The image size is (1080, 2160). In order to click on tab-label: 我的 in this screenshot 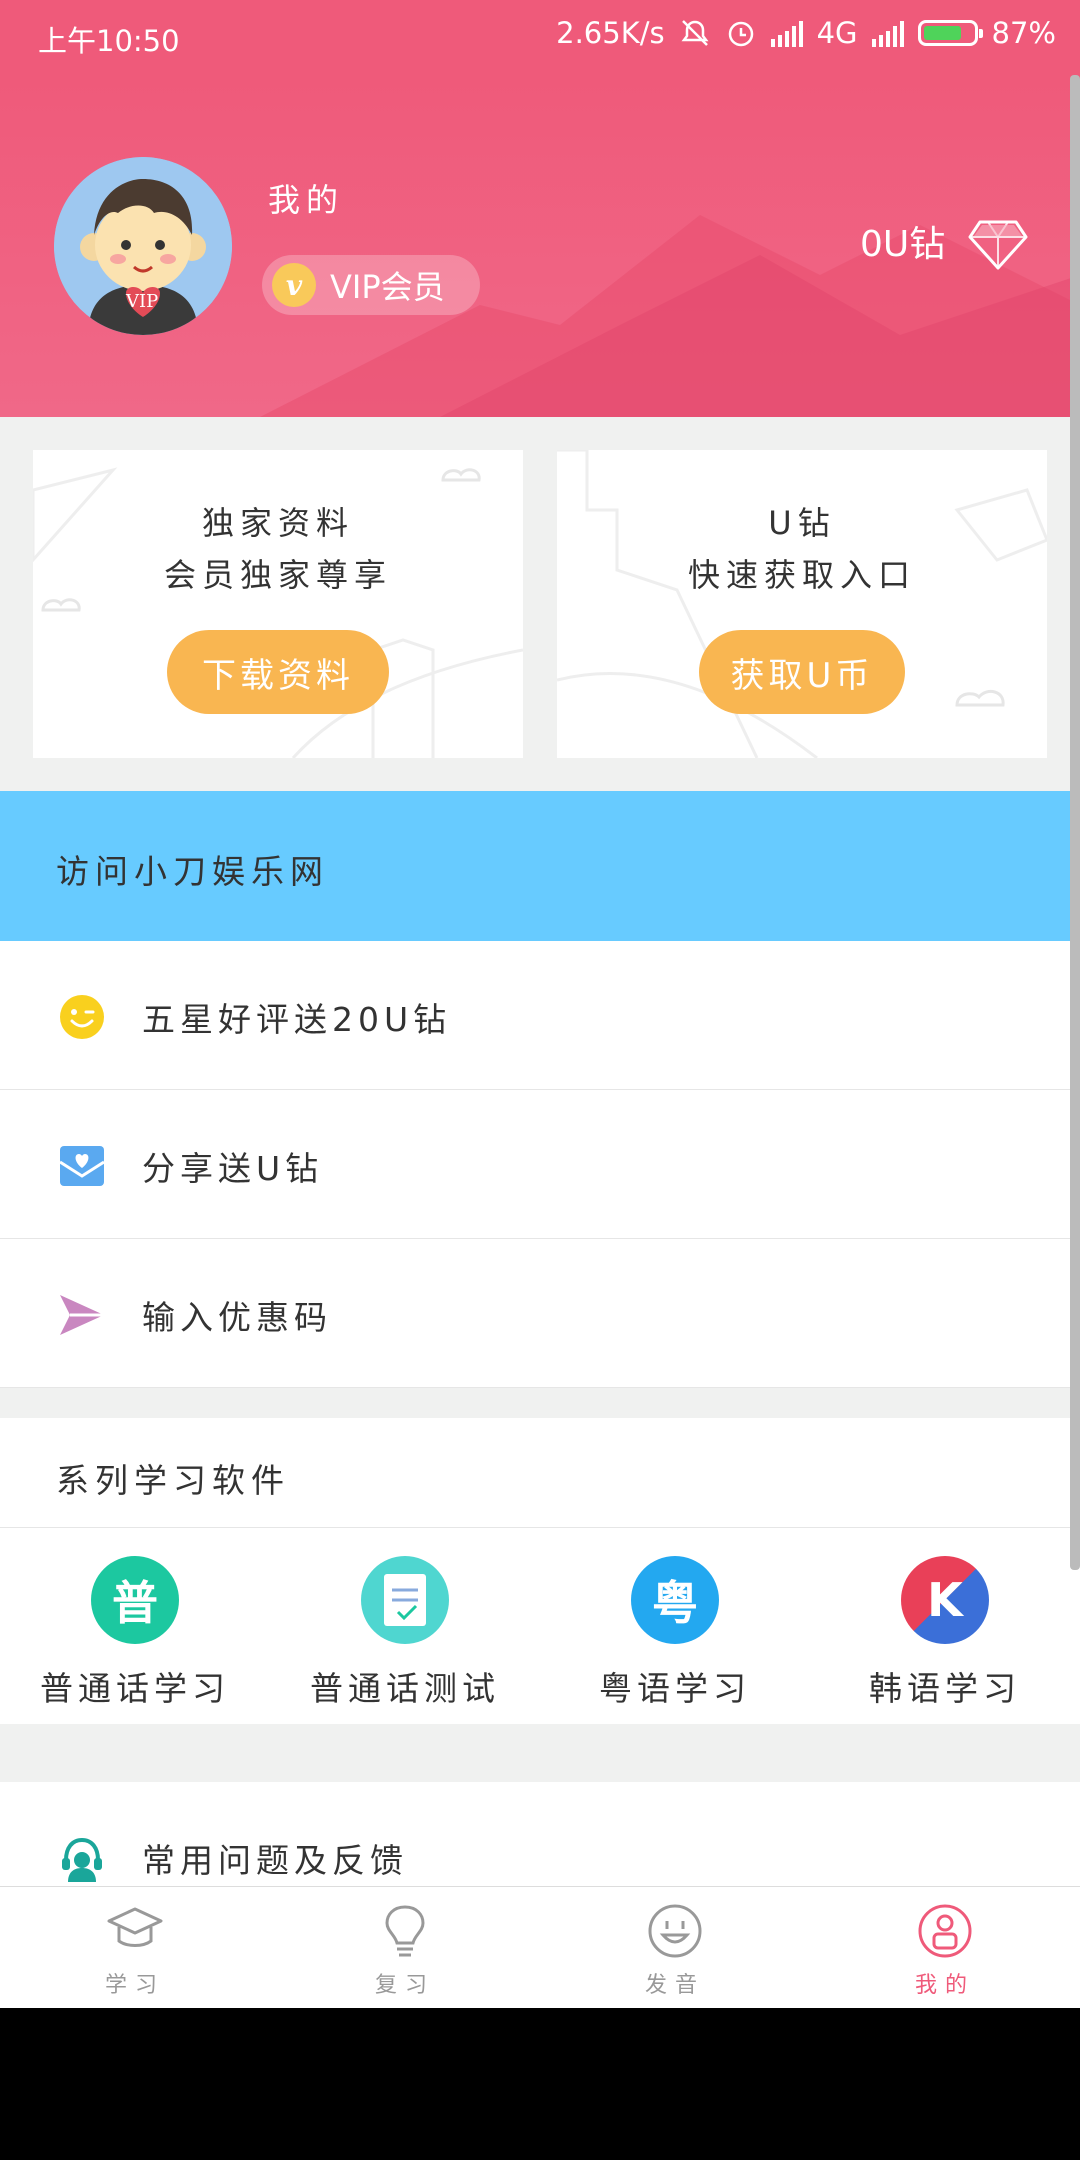, I will do `click(944, 1985)`.